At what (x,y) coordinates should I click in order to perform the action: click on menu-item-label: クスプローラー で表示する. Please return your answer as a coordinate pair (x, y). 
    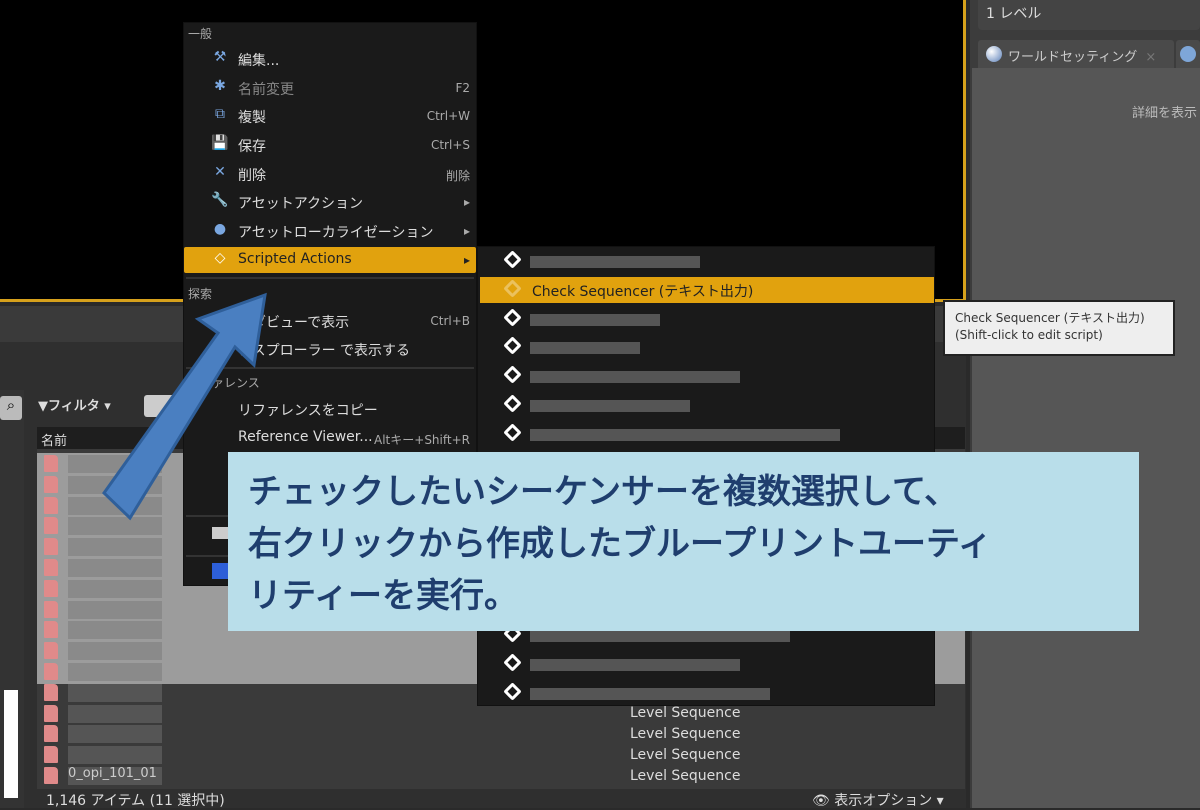
    Looking at the image, I should click on (324, 351).